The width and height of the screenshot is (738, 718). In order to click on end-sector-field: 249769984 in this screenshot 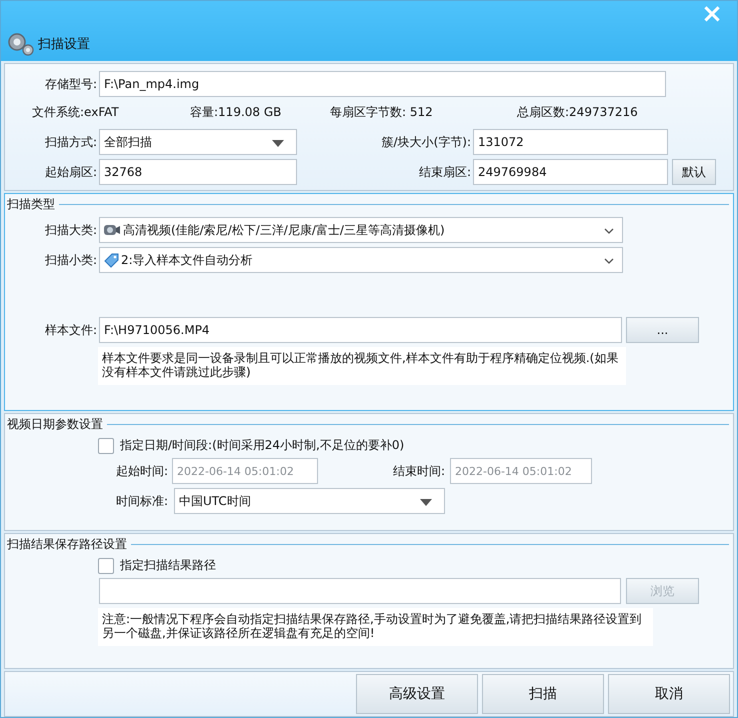, I will do `click(570, 172)`.